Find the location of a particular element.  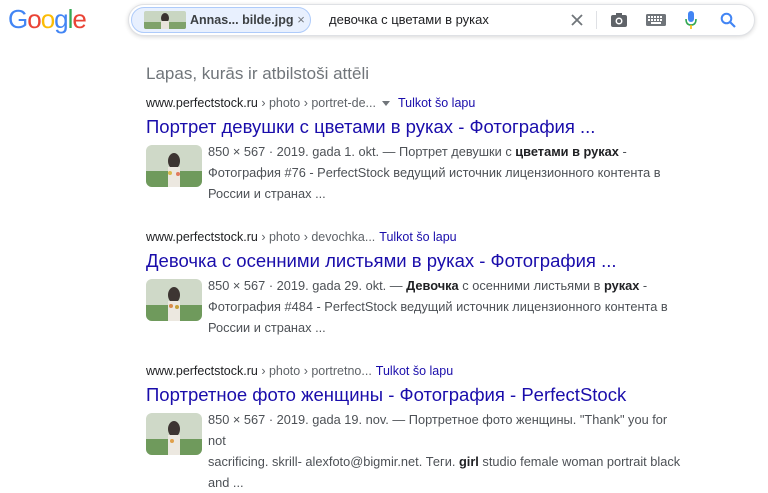

dropdown-arrow-icon is located at coordinates (385, 103).